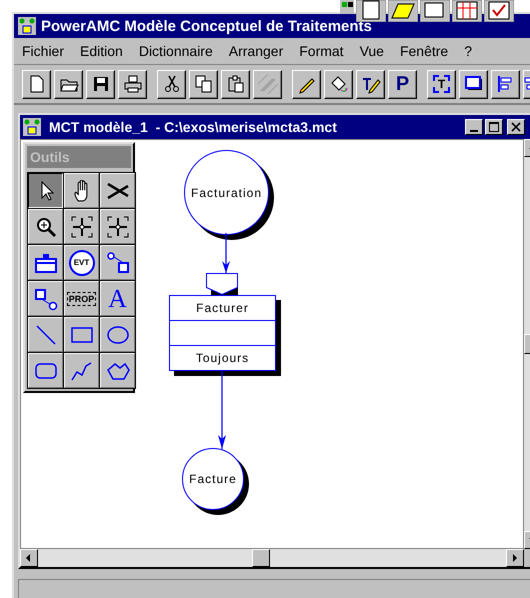 The image size is (530, 598). I want to click on menu-item: Dictionnaire, so click(178, 51).